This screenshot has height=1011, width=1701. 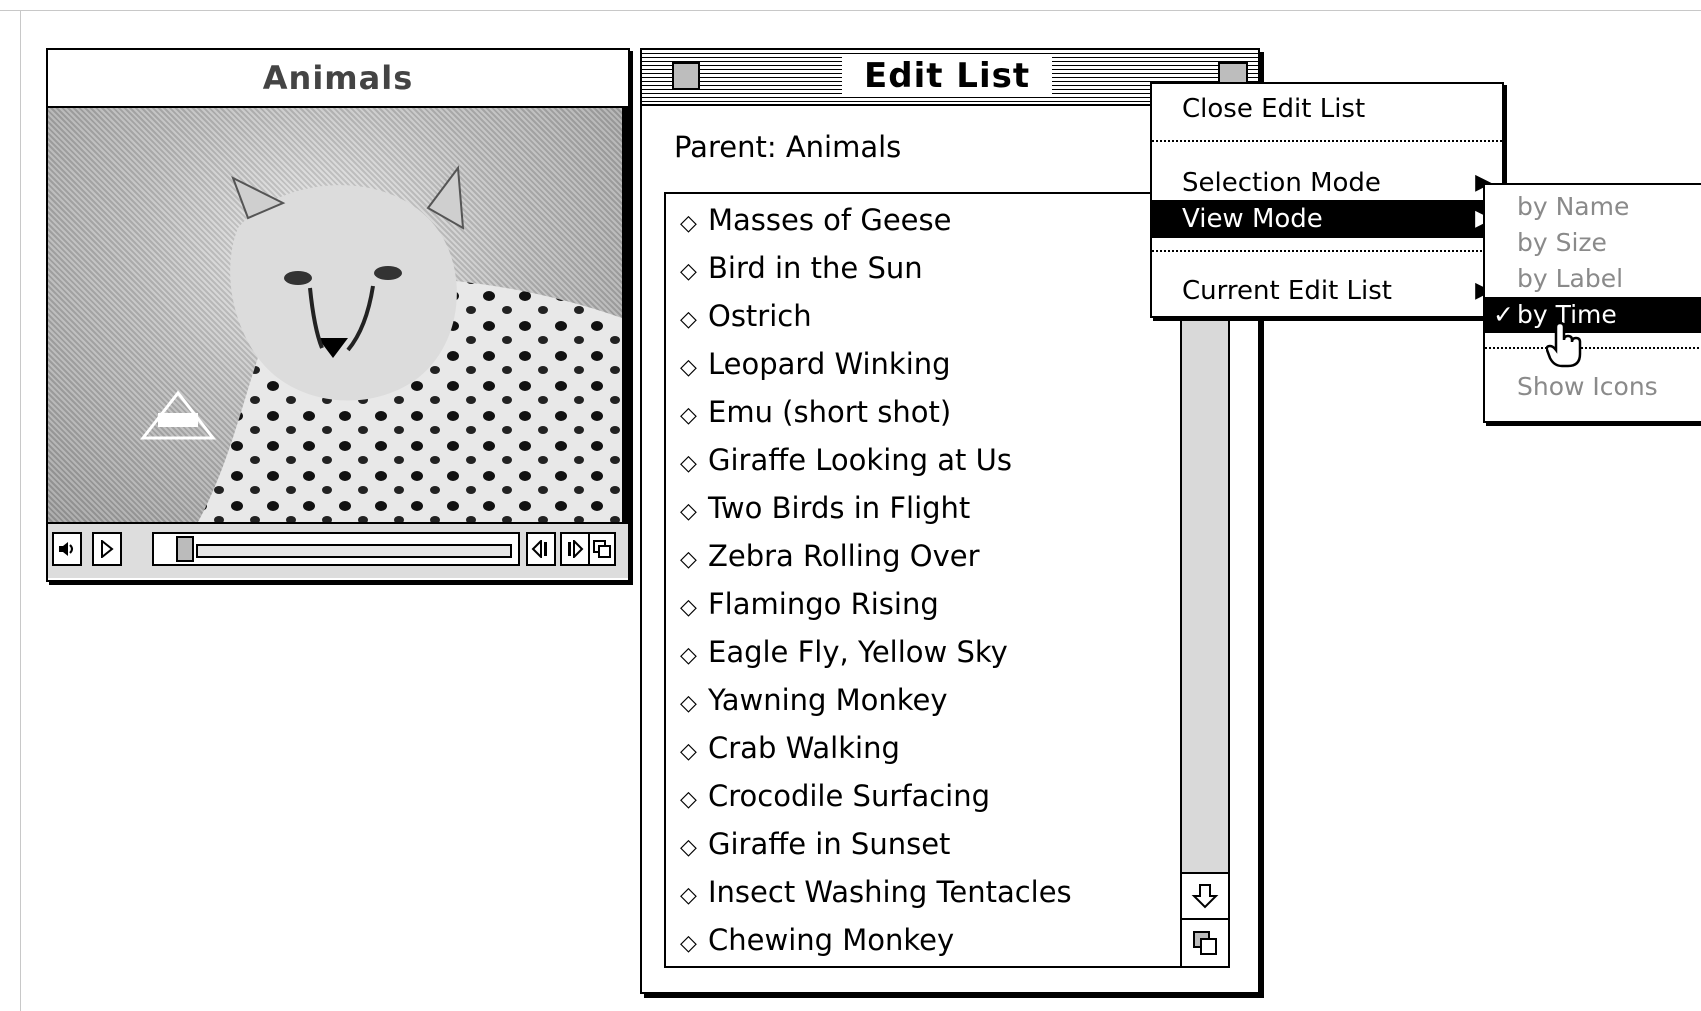 What do you see at coordinates (380, 343) in the screenshot?
I see `cheetah-image` at bounding box center [380, 343].